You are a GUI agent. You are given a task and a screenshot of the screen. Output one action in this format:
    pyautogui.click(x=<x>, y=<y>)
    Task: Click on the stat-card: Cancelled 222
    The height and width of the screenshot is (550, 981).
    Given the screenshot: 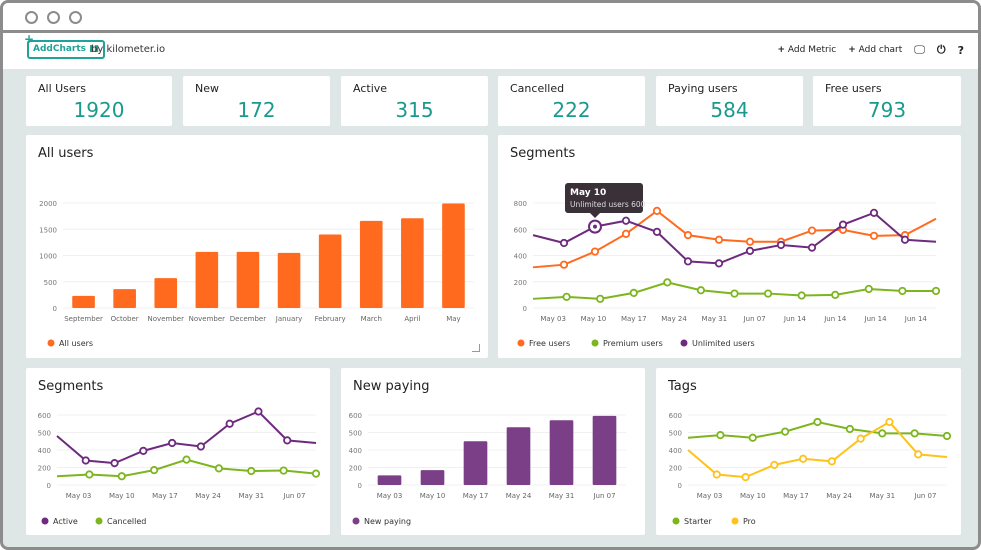 What is the action you would take?
    pyautogui.click(x=571, y=101)
    